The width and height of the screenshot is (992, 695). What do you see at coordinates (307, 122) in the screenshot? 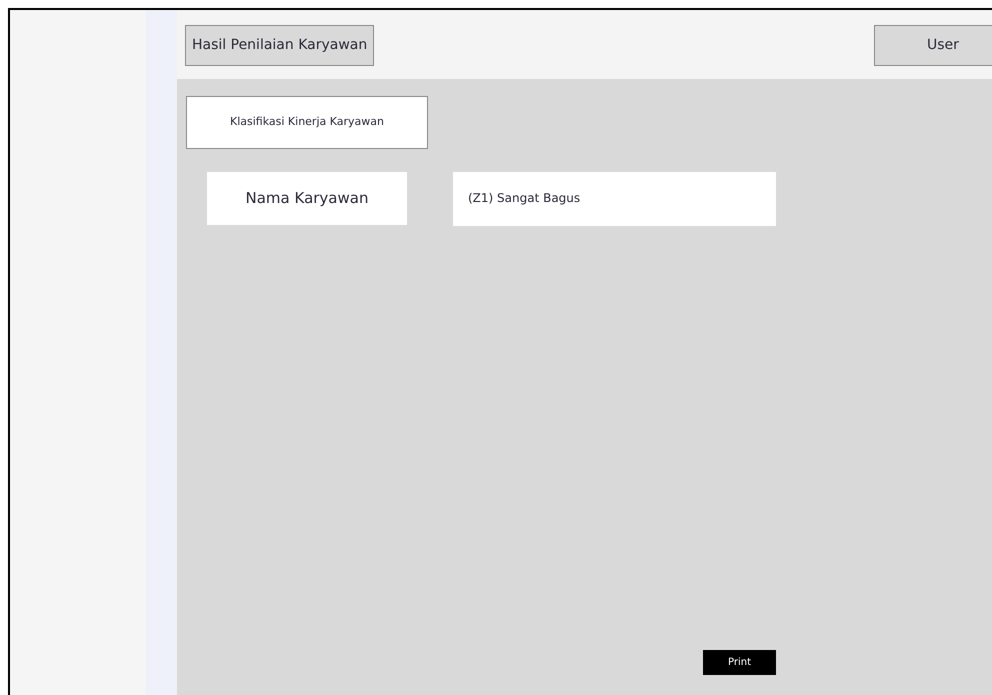
I see `section-heading: Klasifikasi Kinerja Karyawan` at bounding box center [307, 122].